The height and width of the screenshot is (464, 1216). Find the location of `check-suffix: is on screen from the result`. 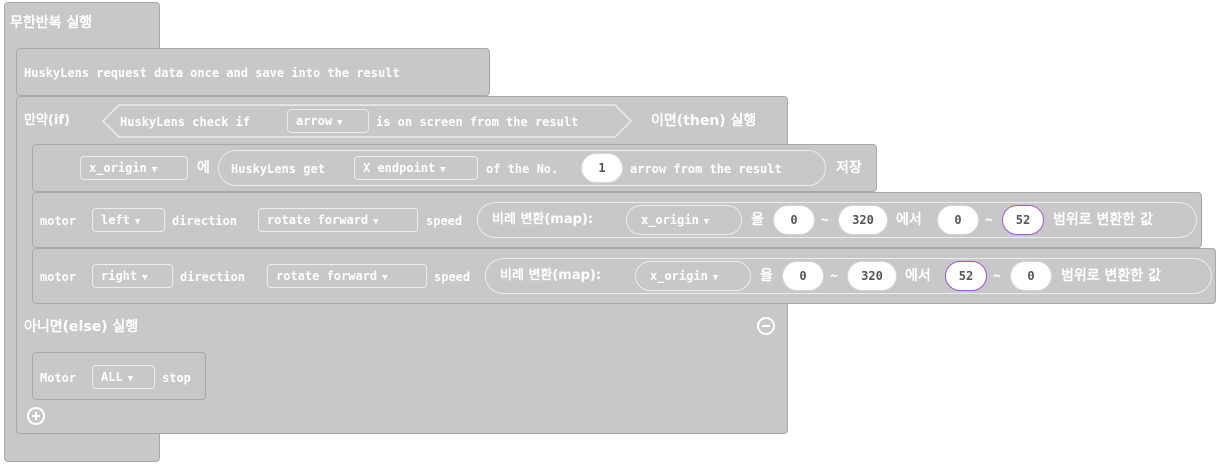

check-suffix: is on screen from the result is located at coordinates (477, 122).